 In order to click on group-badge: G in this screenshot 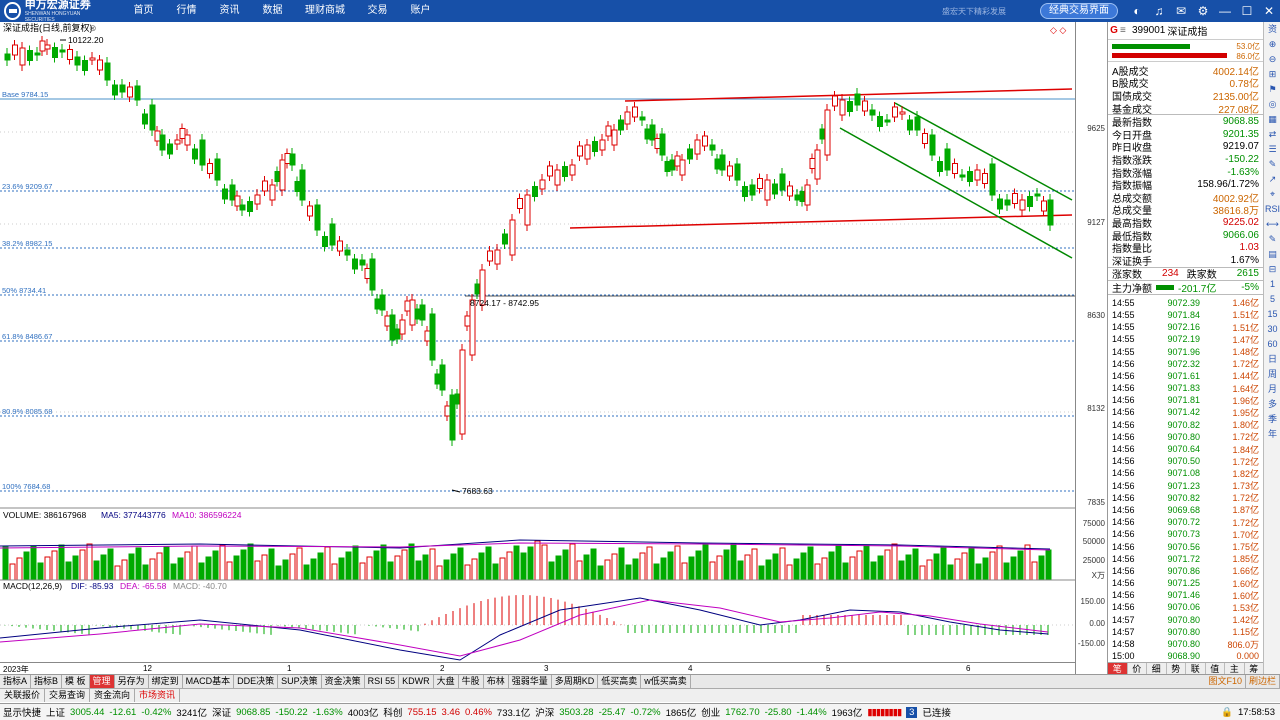, I will do `click(1114, 30)`.